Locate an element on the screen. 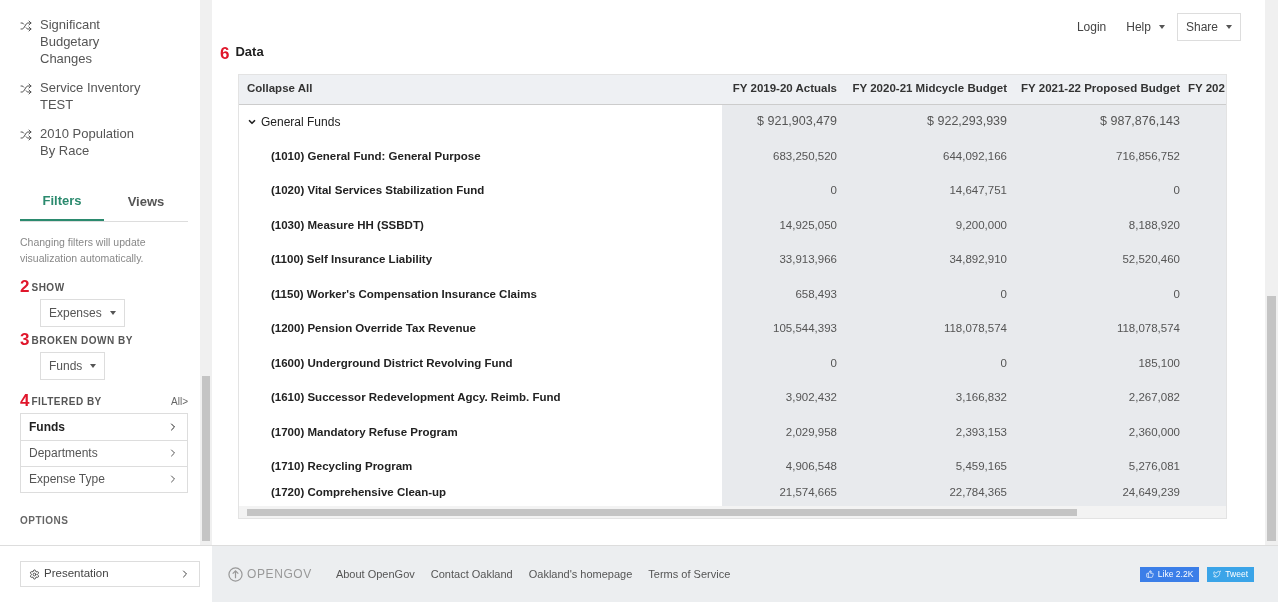  table-cell-text: 105,544,393 is located at coordinates (805, 329).